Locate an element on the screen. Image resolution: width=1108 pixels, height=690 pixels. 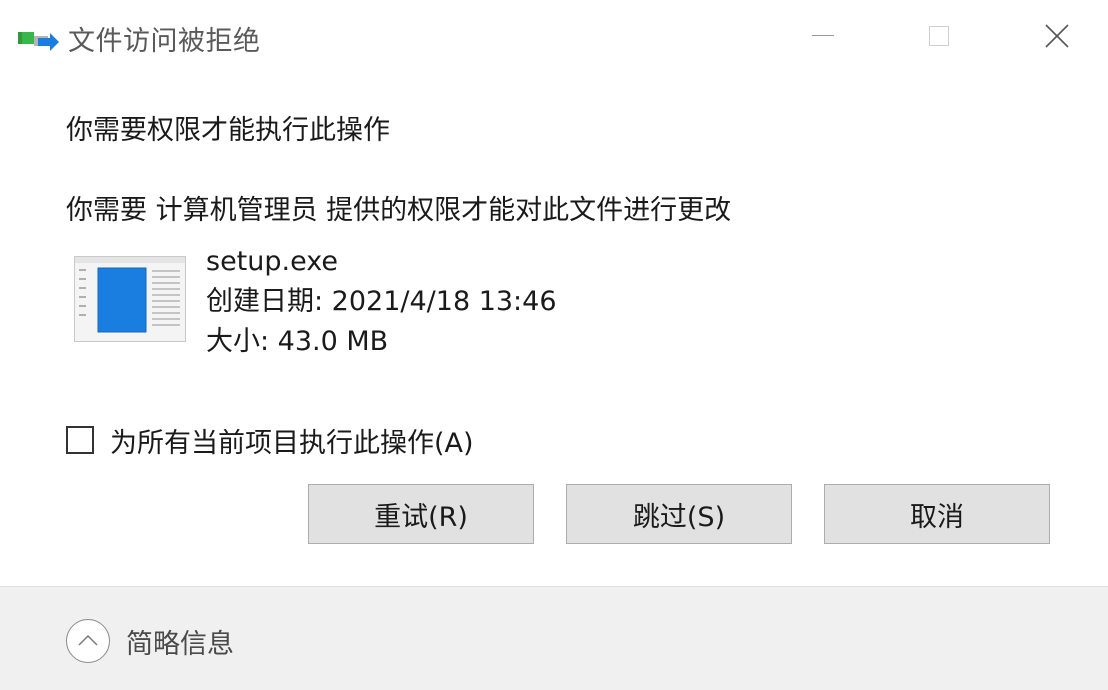
apply-to-all-checkbox is located at coordinates (80, 440).